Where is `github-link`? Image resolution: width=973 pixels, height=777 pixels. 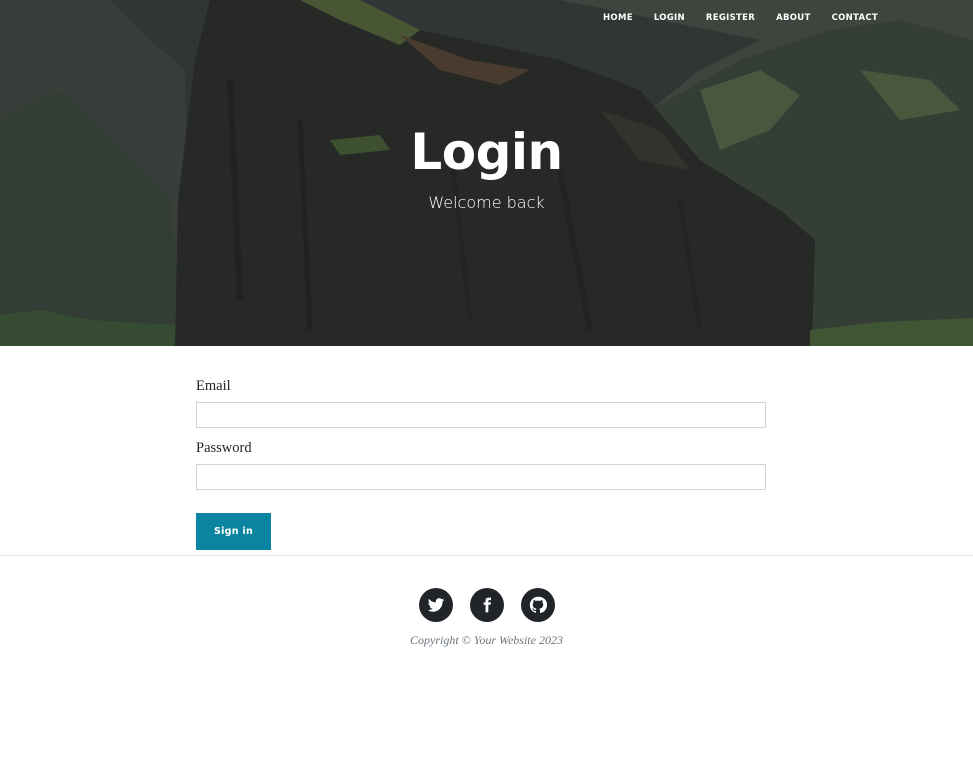
github-link is located at coordinates (537, 605).